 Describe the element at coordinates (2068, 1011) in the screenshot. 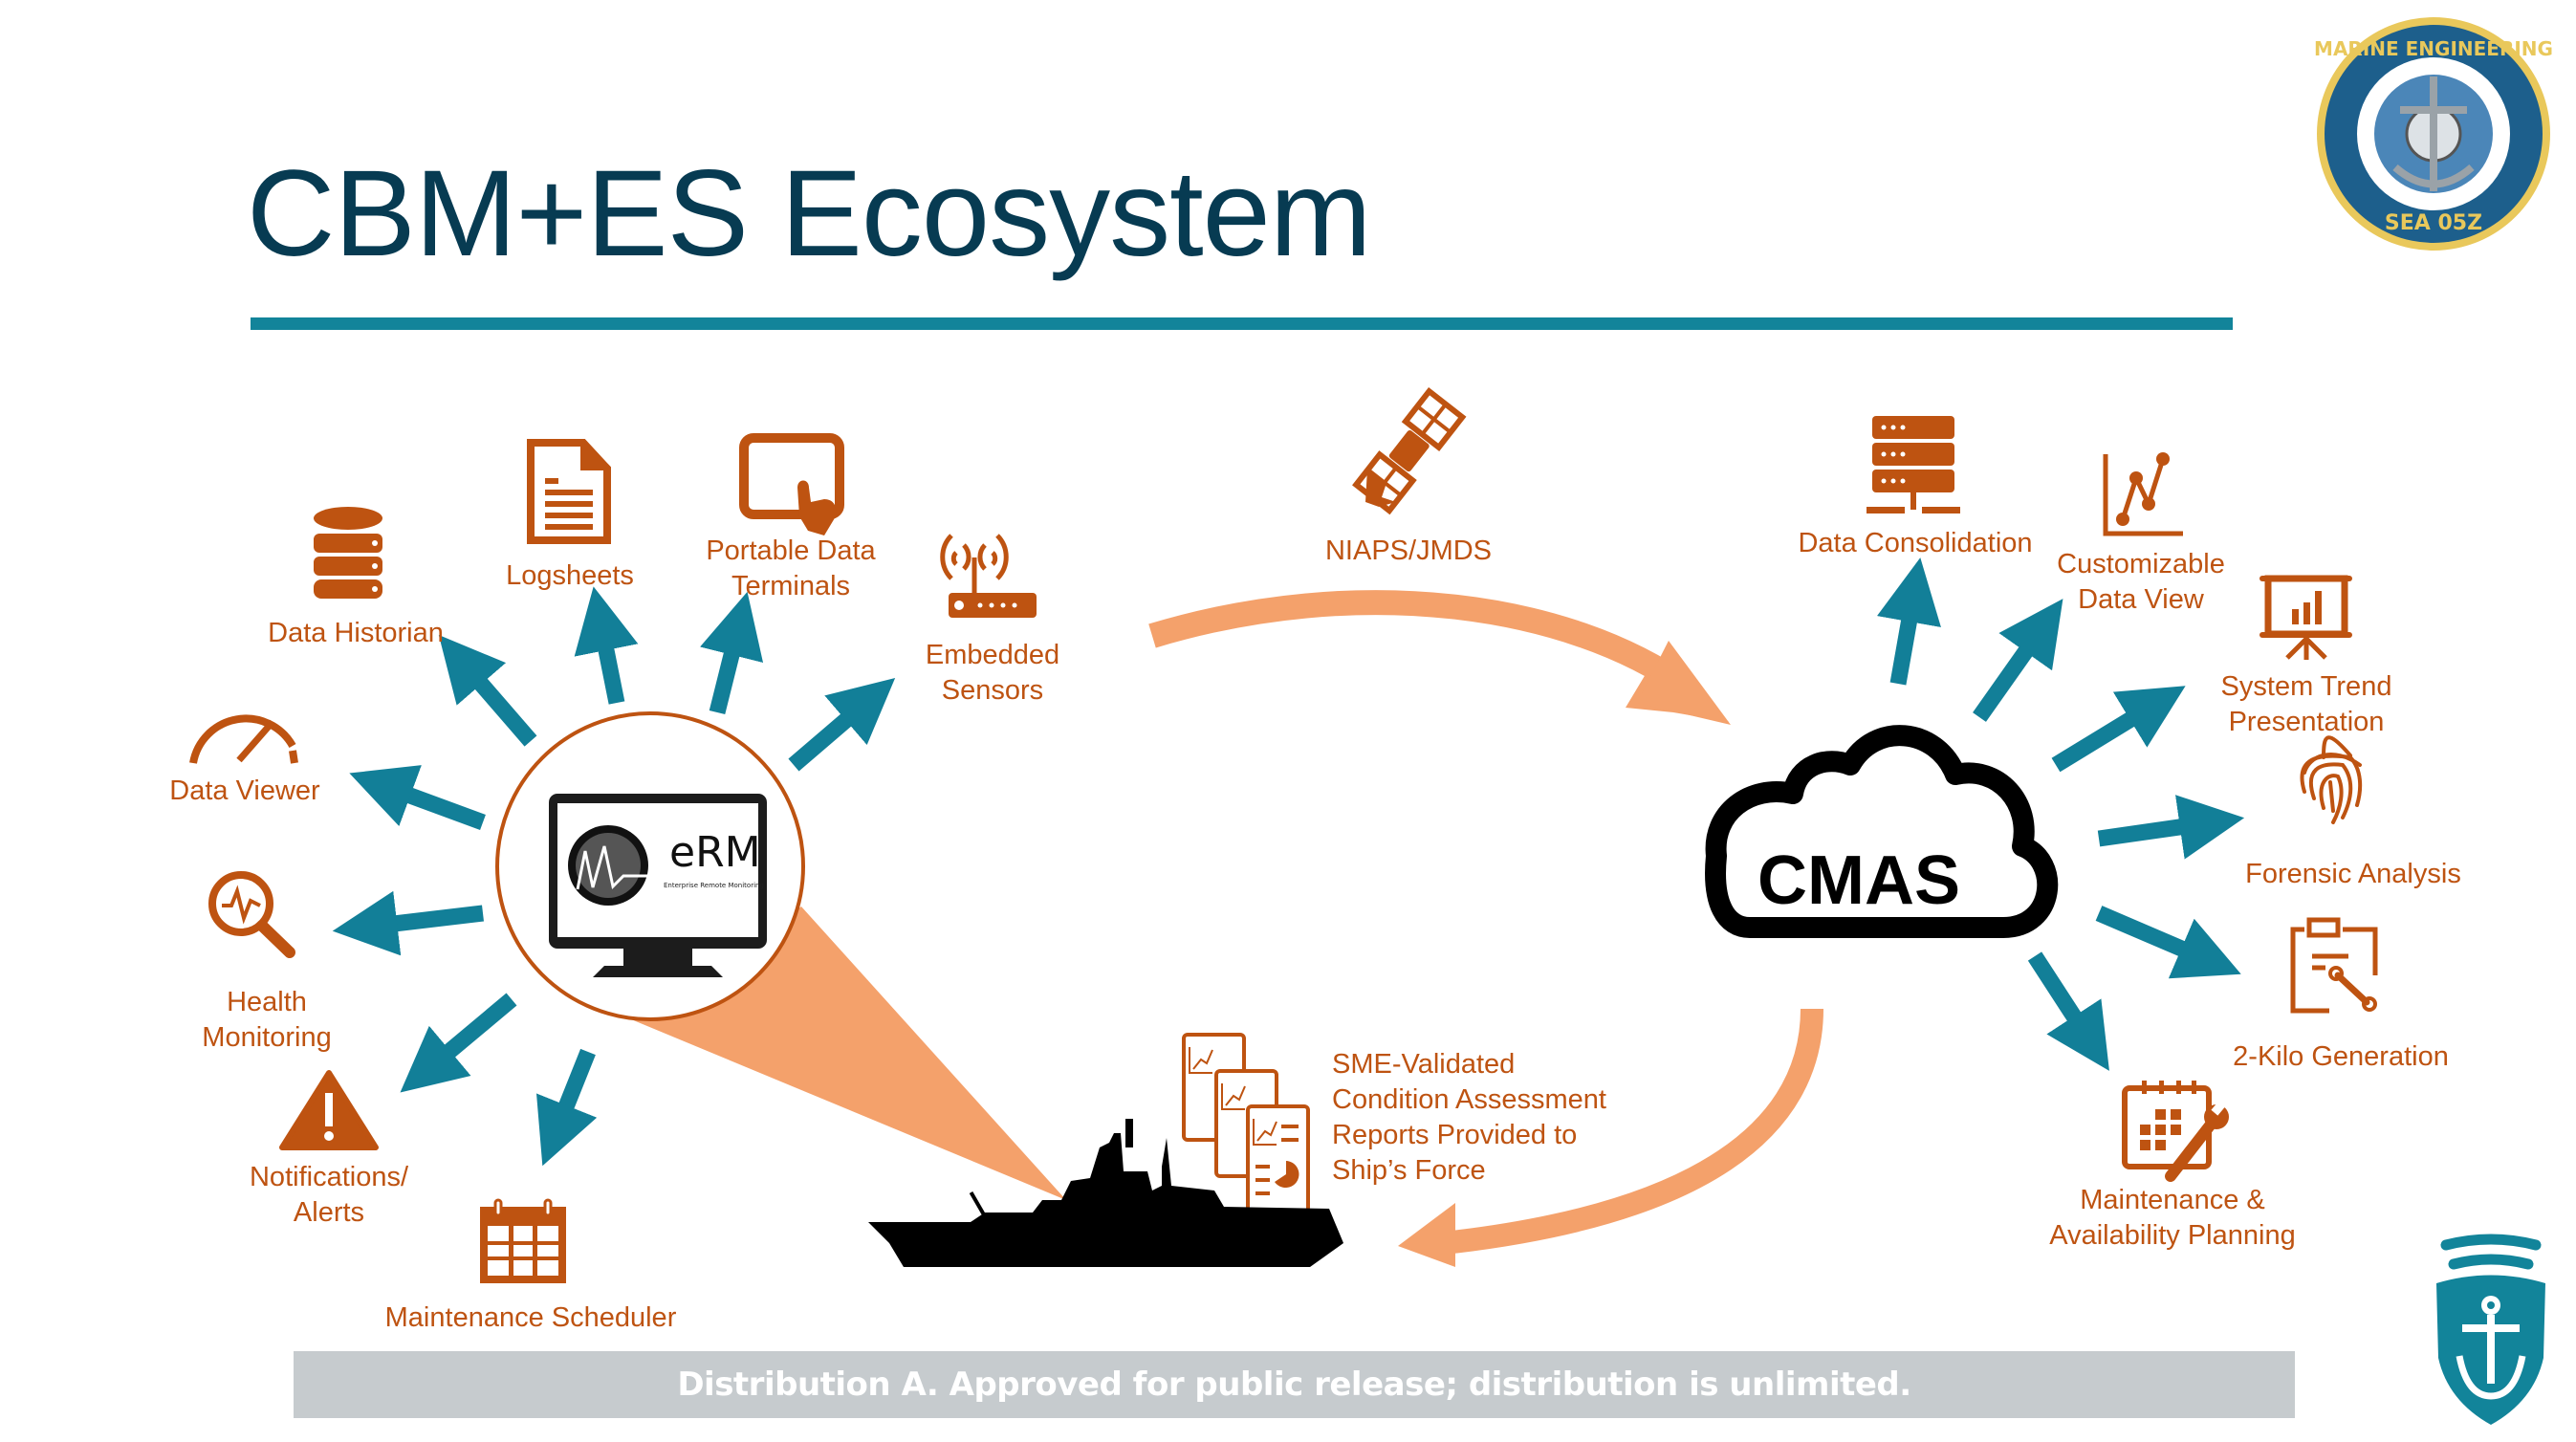

I see `arrow-to-maintenance-planning` at that location.